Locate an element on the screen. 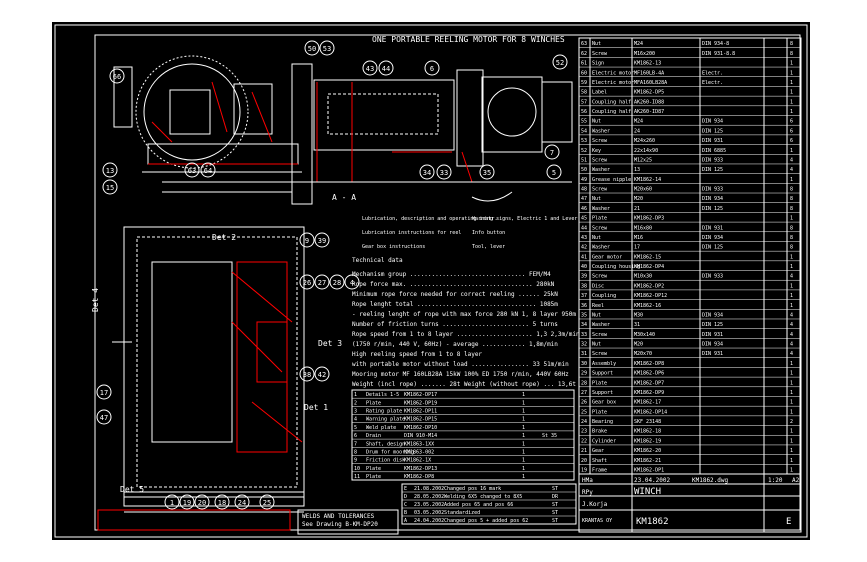 This screenshot has height=562, width=867. bom-right-cell: KM1862-DP4 is located at coordinates (649, 267).